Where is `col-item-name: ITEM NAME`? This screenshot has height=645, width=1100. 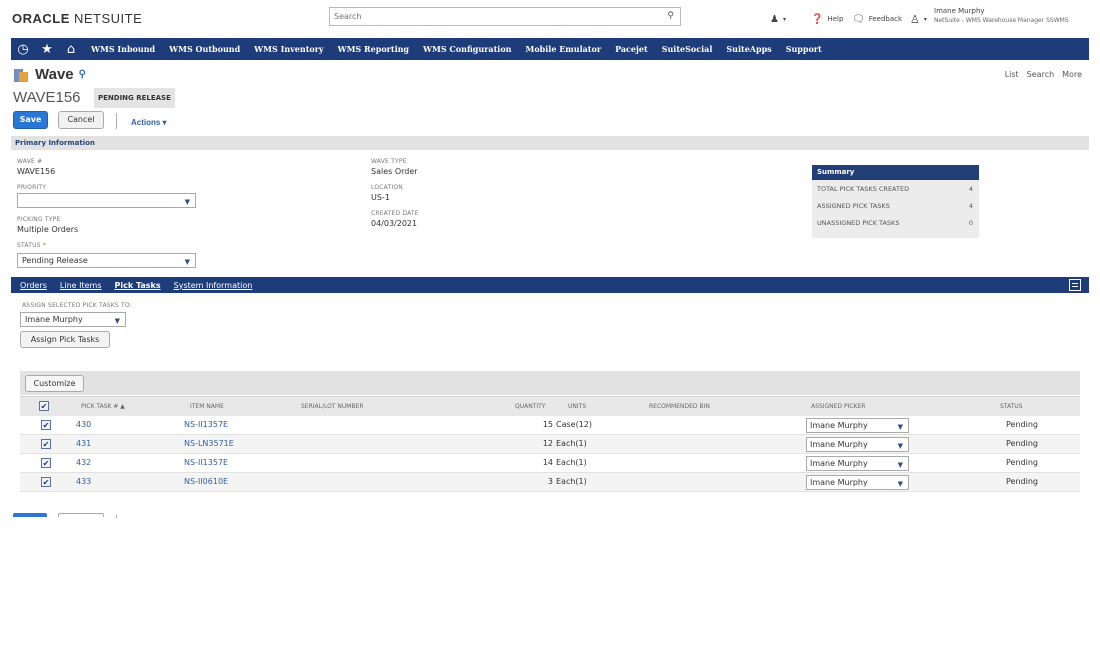
col-item-name: ITEM NAME is located at coordinates (207, 406).